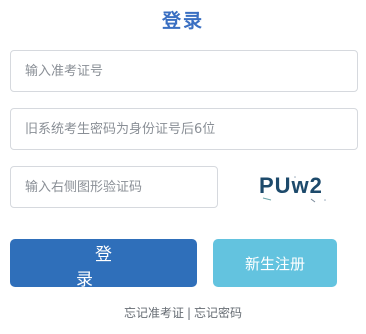 This screenshot has width=366, height=334. I want to click on forgot-ticket-link: 忘记准考证, so click(154, 313).